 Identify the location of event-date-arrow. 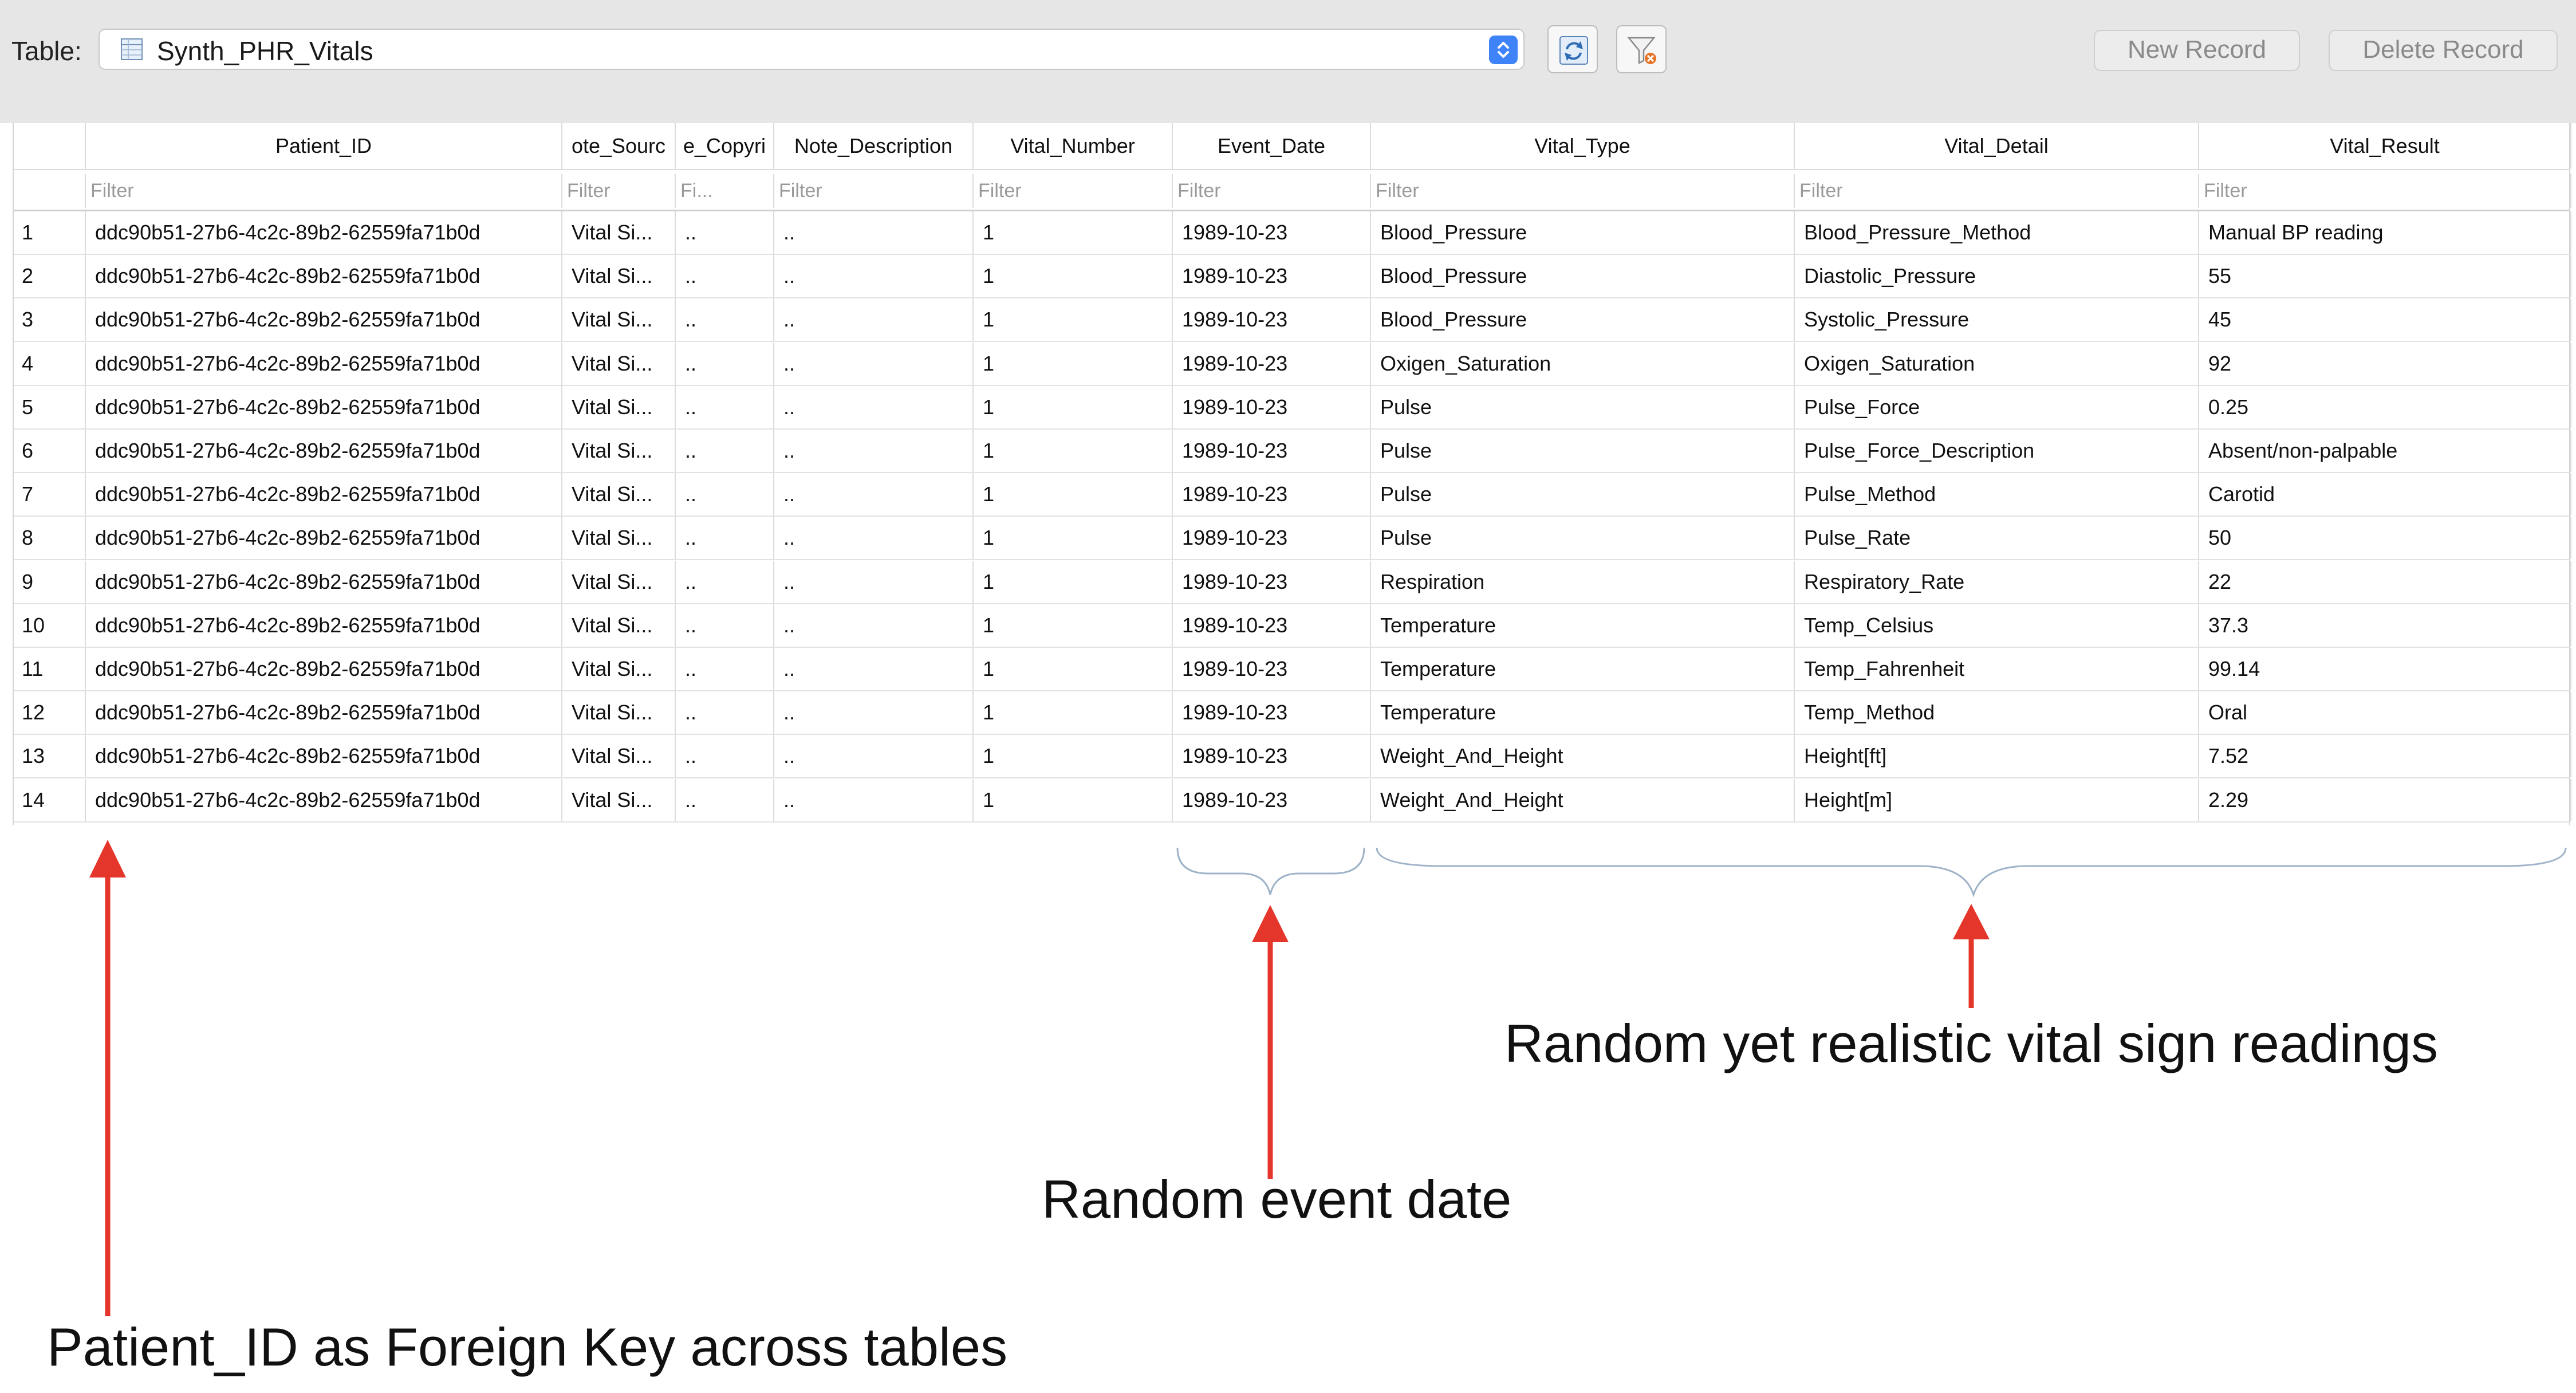
(1271, 1042).